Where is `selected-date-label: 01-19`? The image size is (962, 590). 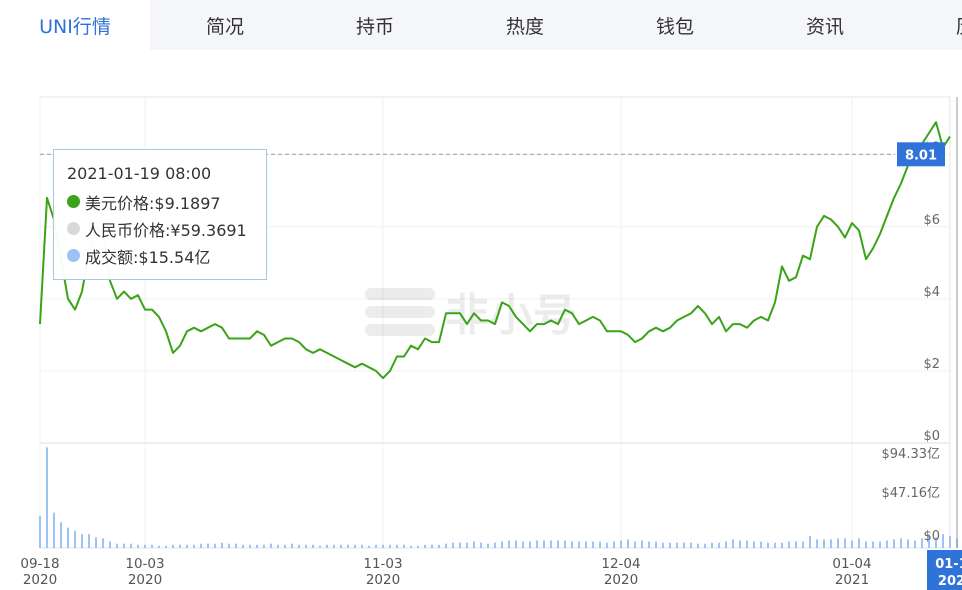
selected-date-label: 01-19 is located at coordinates (948, 564).